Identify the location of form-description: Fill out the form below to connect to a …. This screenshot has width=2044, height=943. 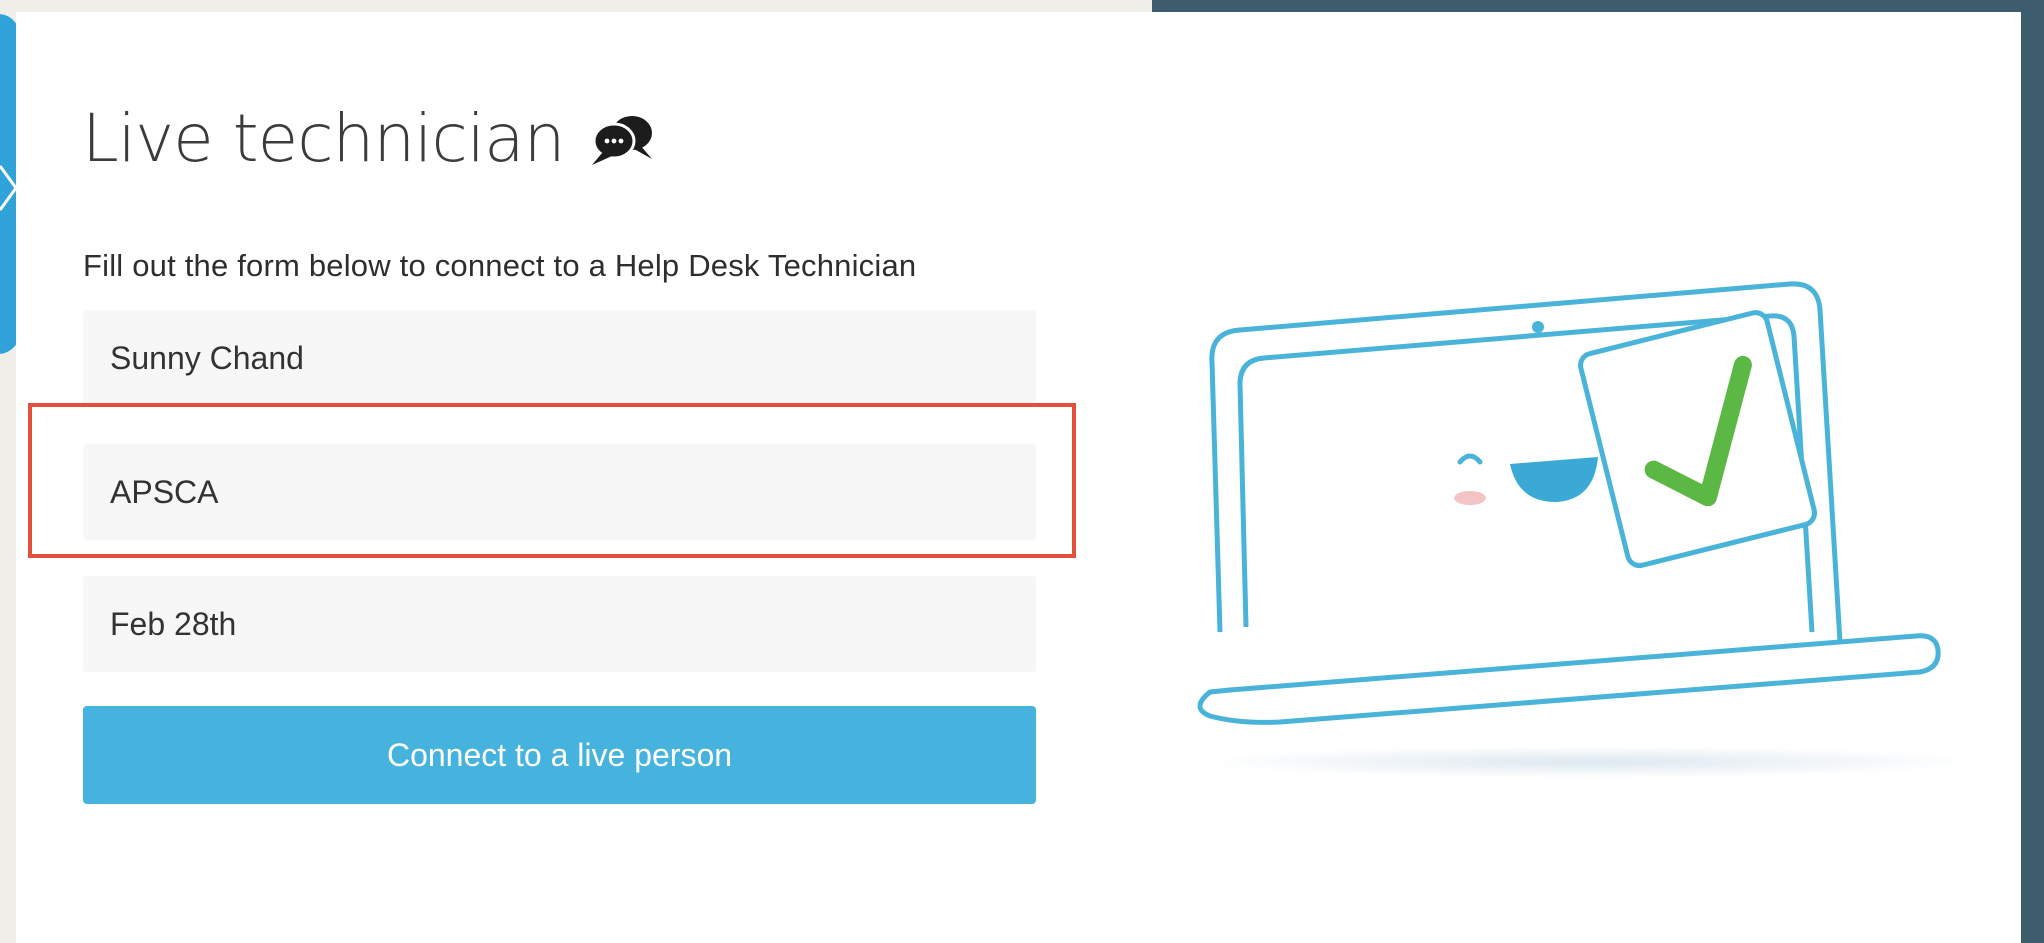
(500, 265).